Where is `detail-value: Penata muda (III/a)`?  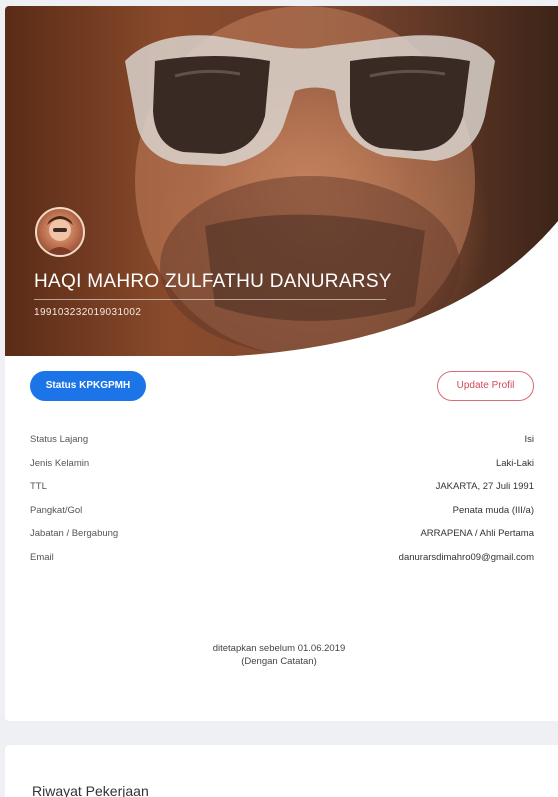 detail-value: Penata muda (III/a) is located at coordinates (493, 510).